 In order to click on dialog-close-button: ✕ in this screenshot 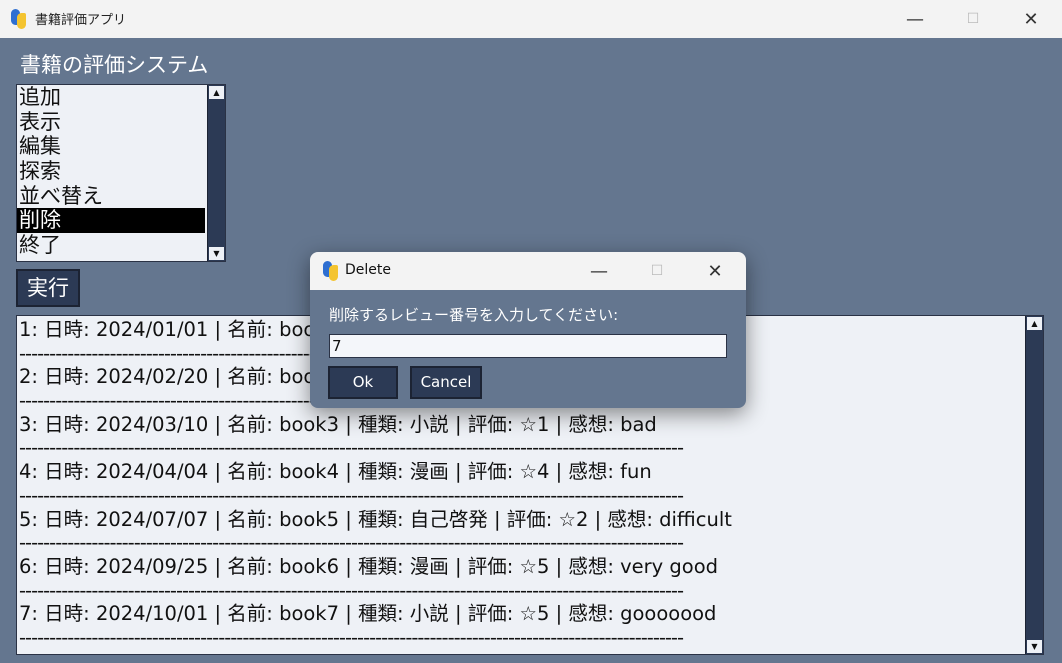, I will do `click(715, 271)`.